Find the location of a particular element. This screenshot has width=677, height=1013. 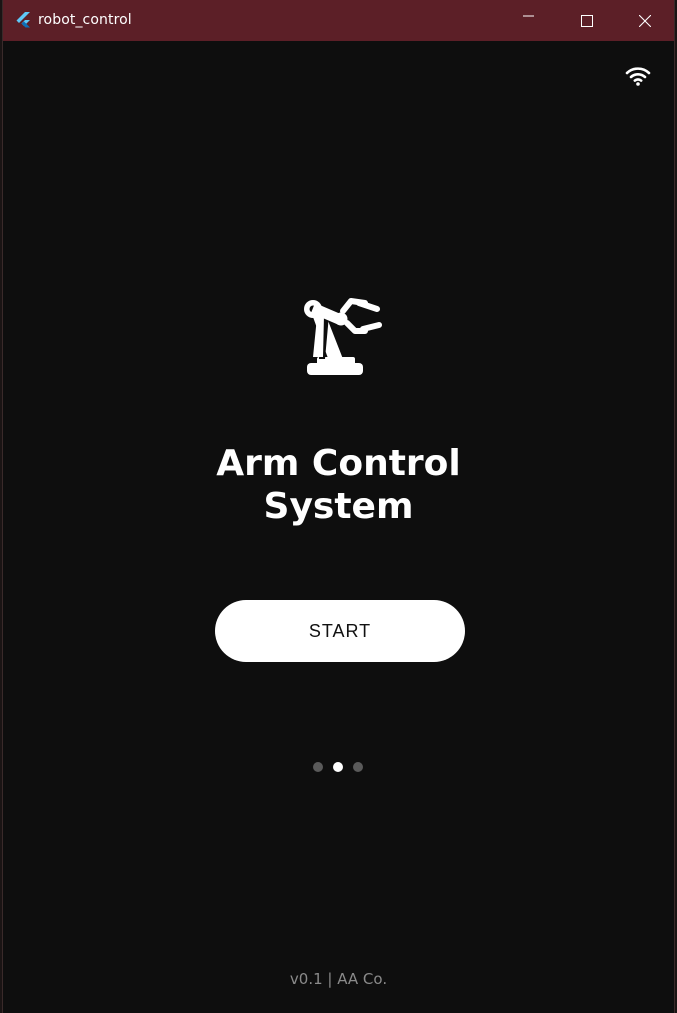

app-title-line1: Arm Control is located at coordinates (338, 463).